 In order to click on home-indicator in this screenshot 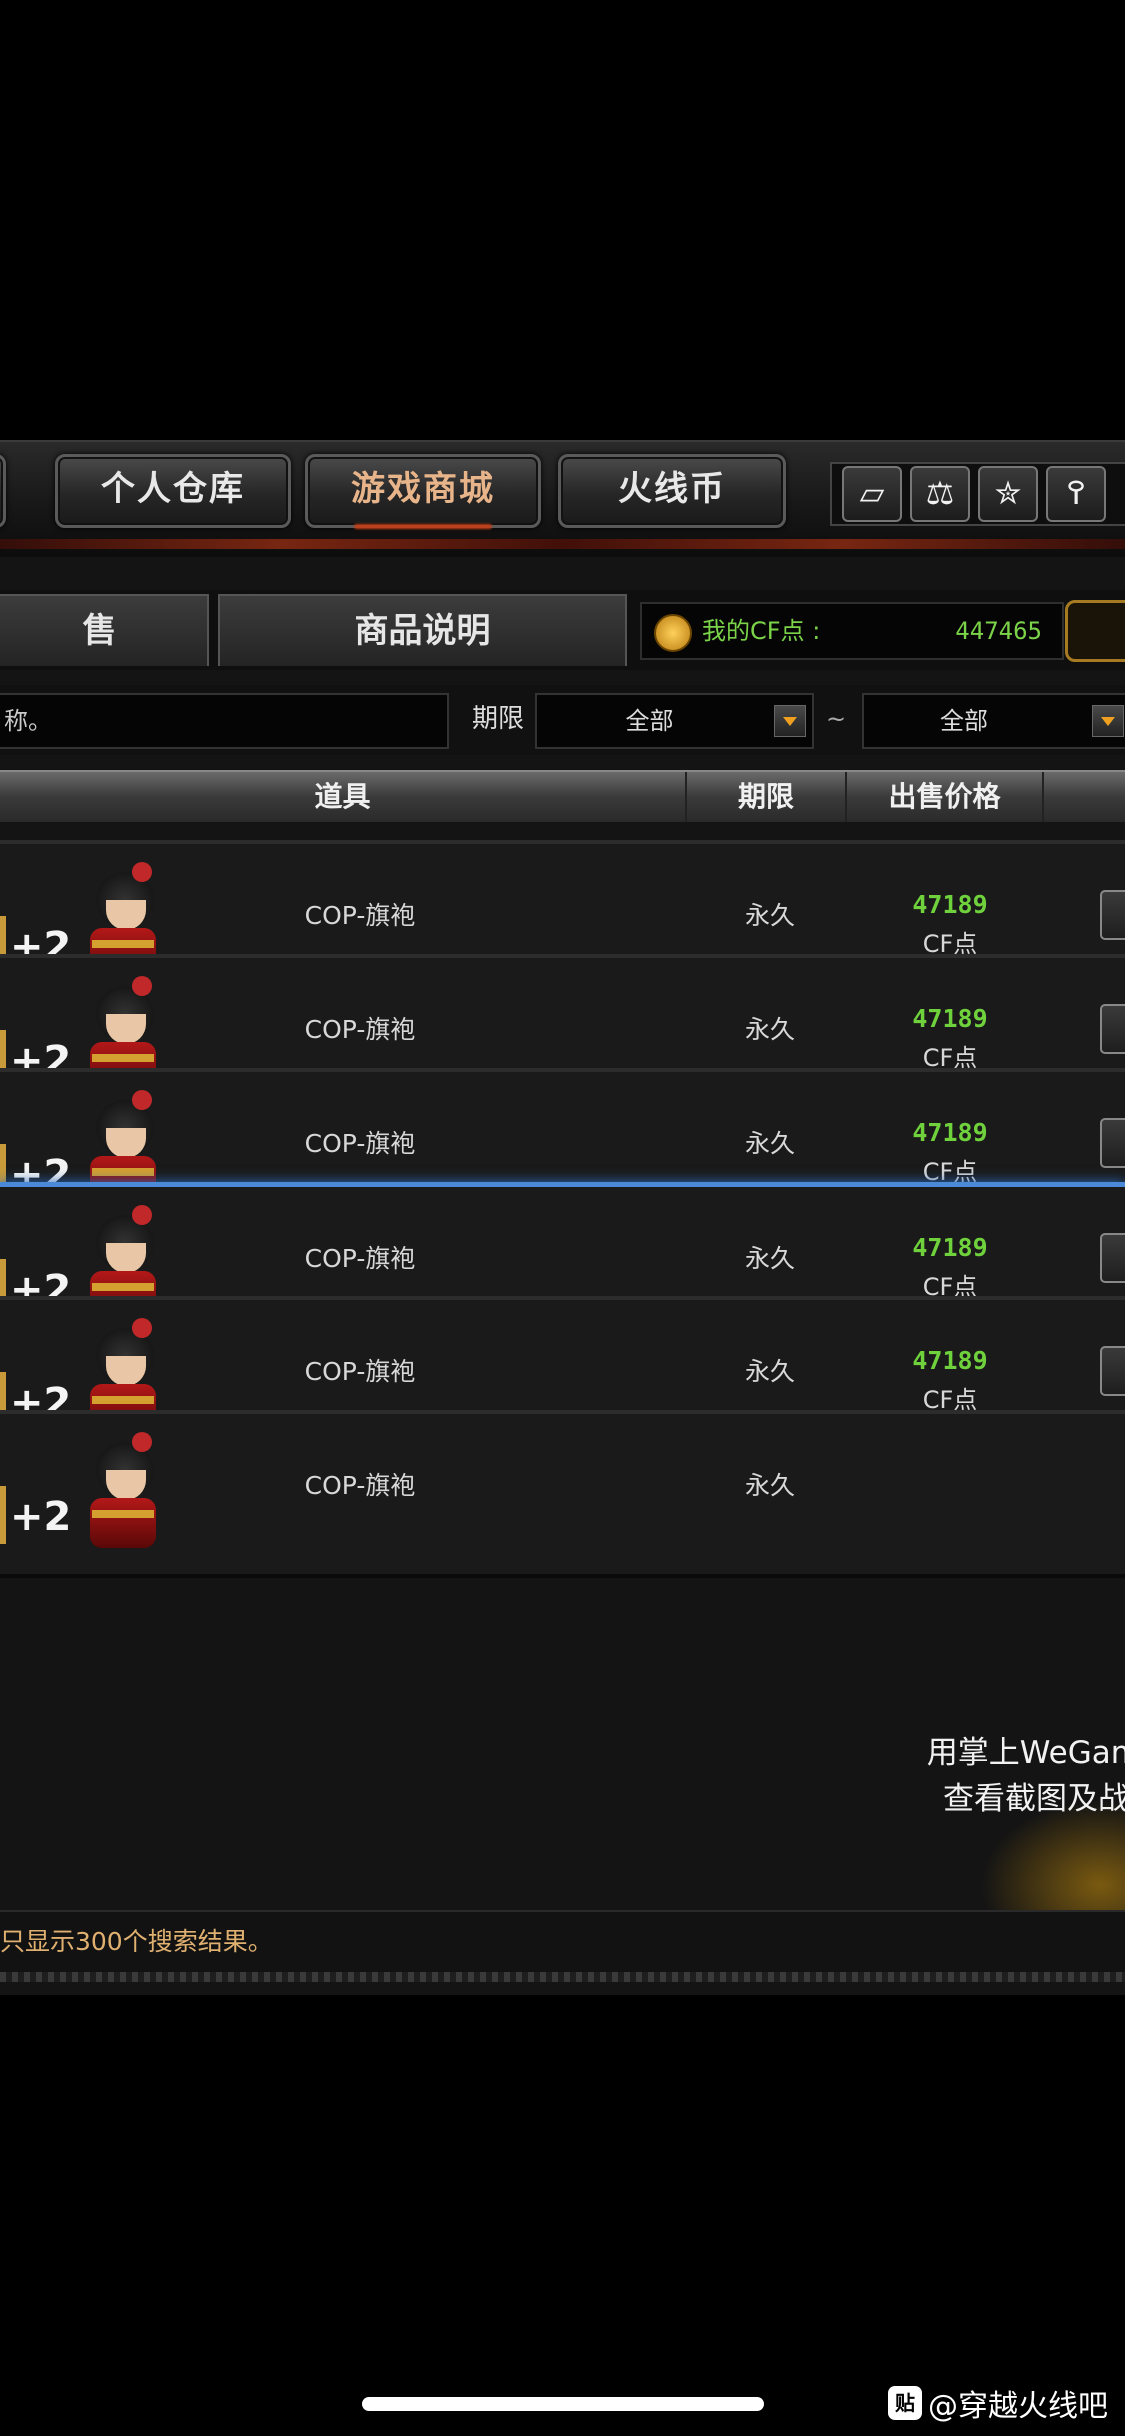, I will do `click(563, 2404)`.